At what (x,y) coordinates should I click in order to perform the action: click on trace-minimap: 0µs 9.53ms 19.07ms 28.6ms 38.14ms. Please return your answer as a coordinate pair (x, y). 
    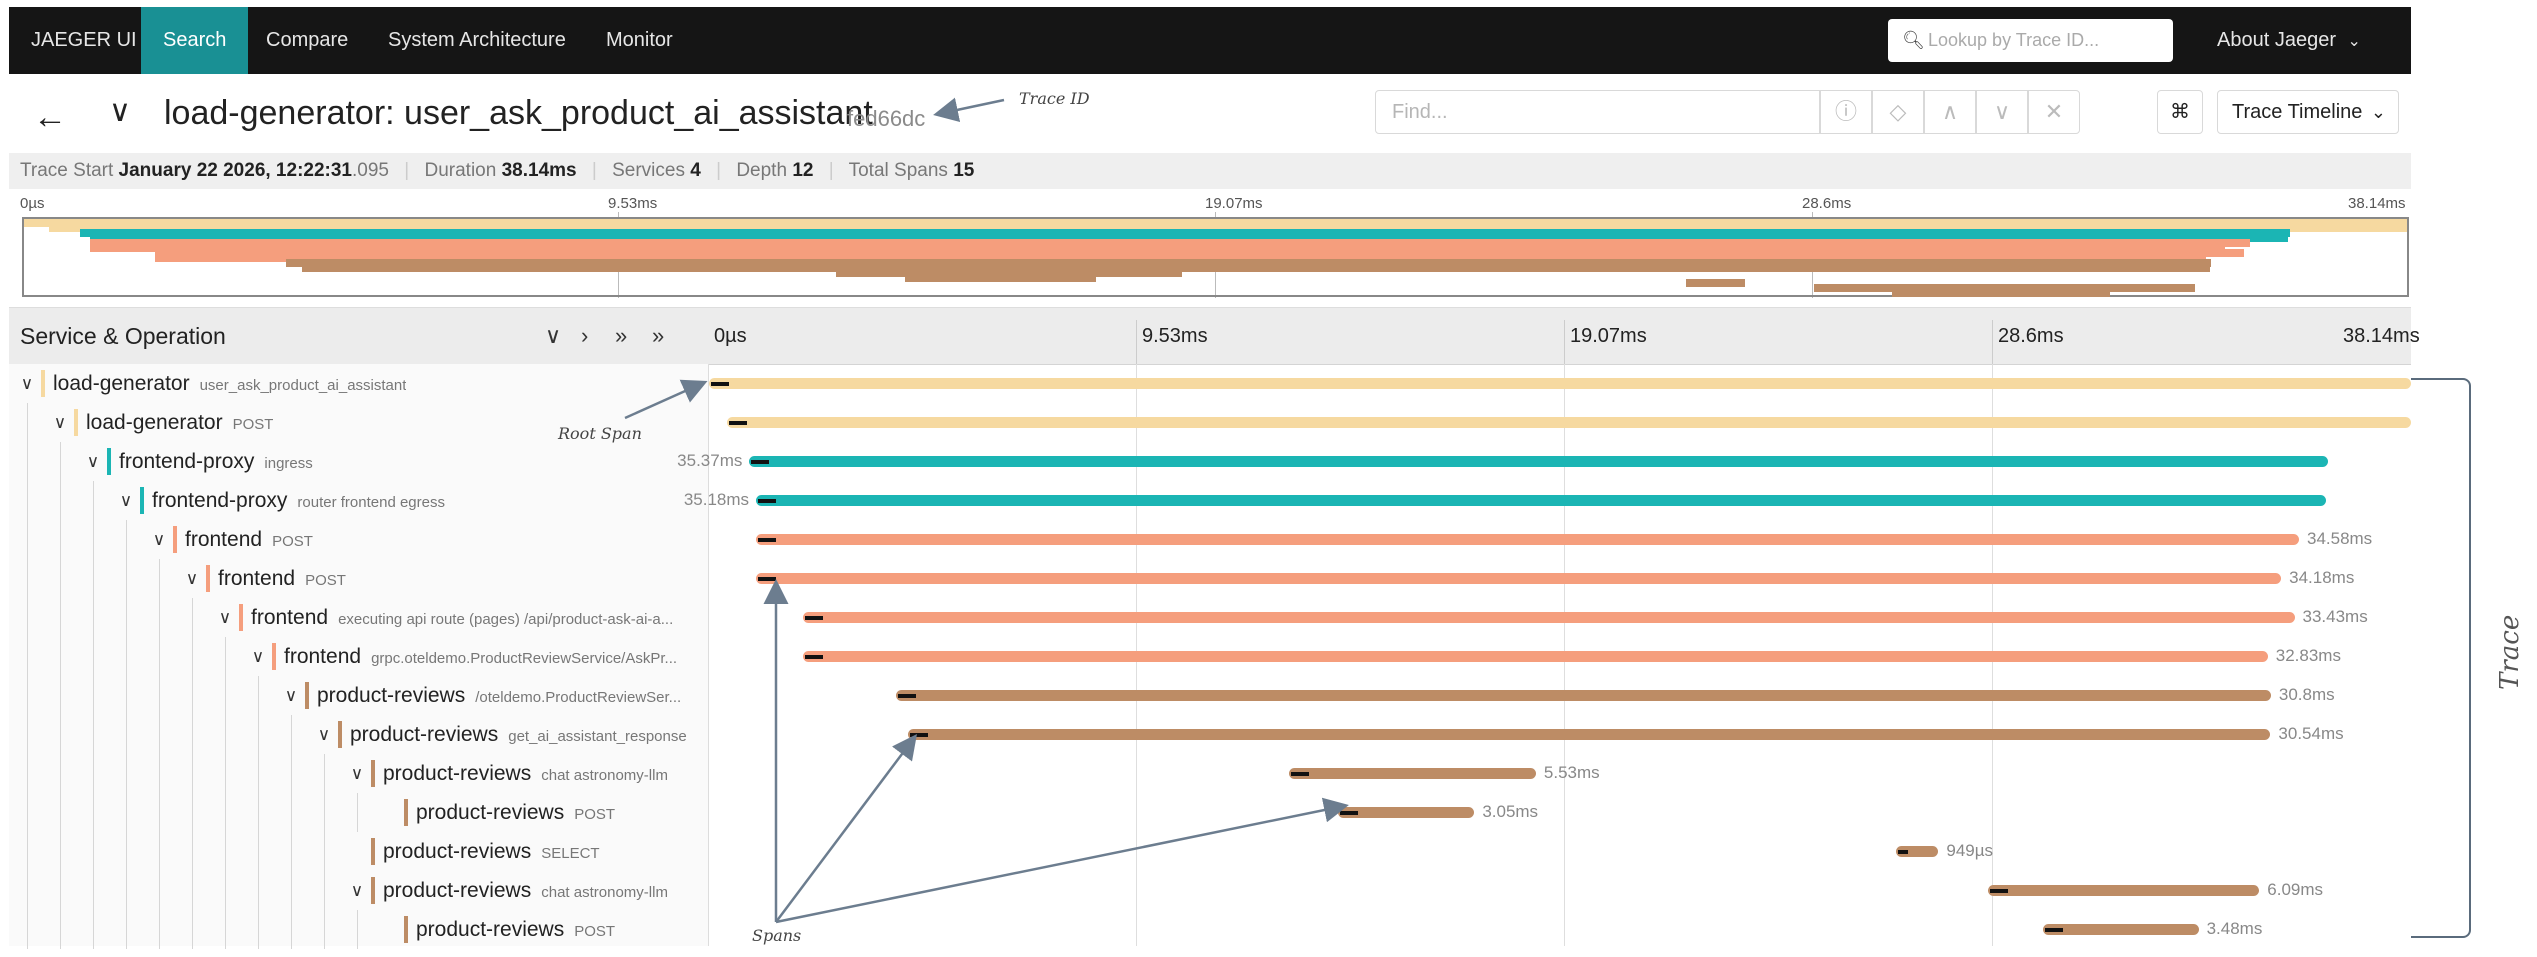
    Looking at the image, I should click on (1210, 245).